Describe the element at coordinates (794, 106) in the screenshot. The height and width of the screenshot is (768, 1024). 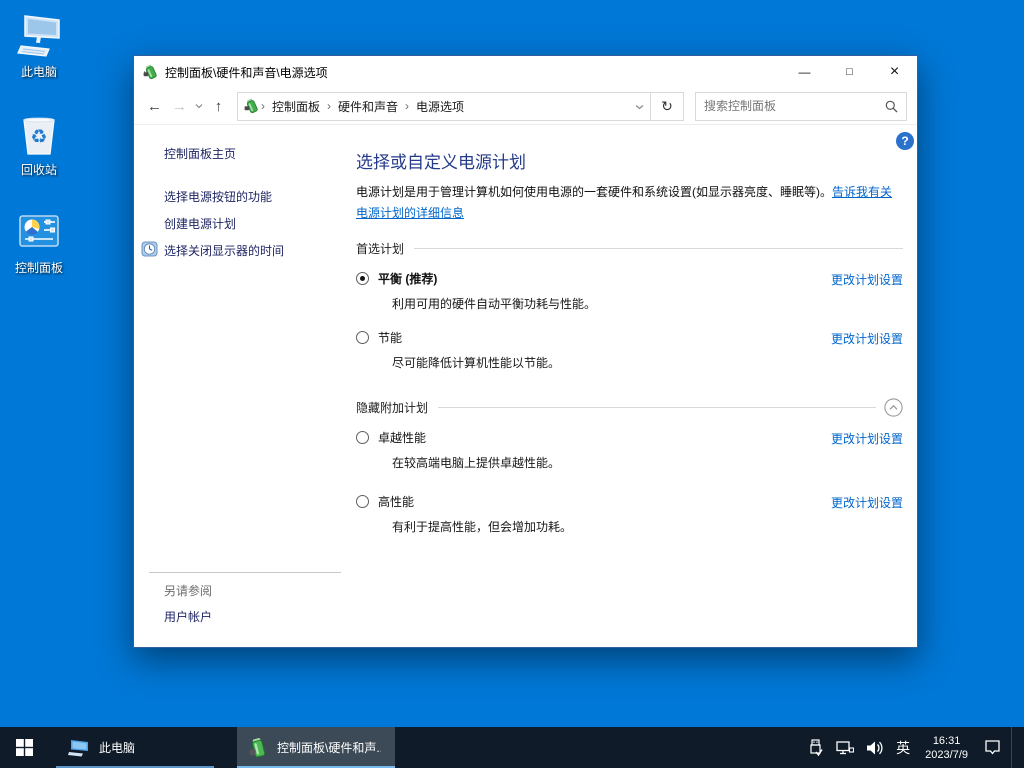
I see `search-input` at that location.